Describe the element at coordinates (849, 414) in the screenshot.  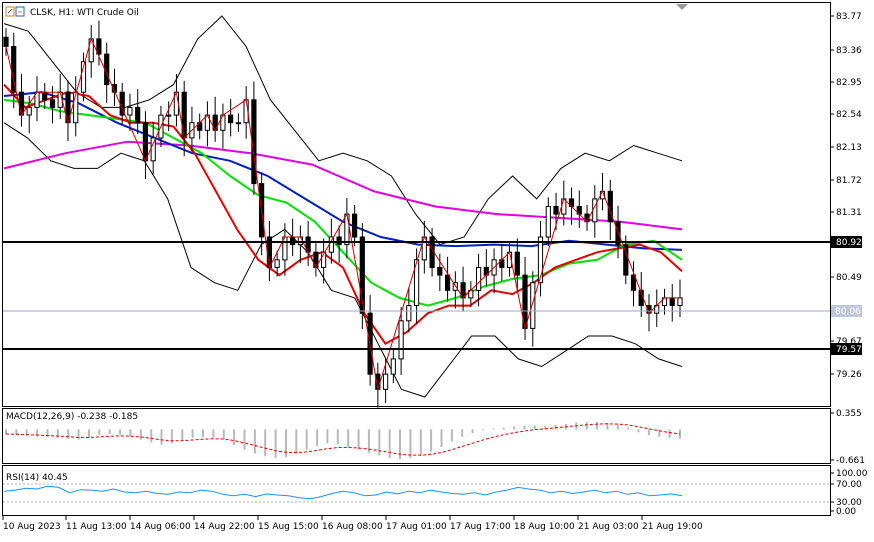
I see `macd-tick-label: 0.355` at that location.